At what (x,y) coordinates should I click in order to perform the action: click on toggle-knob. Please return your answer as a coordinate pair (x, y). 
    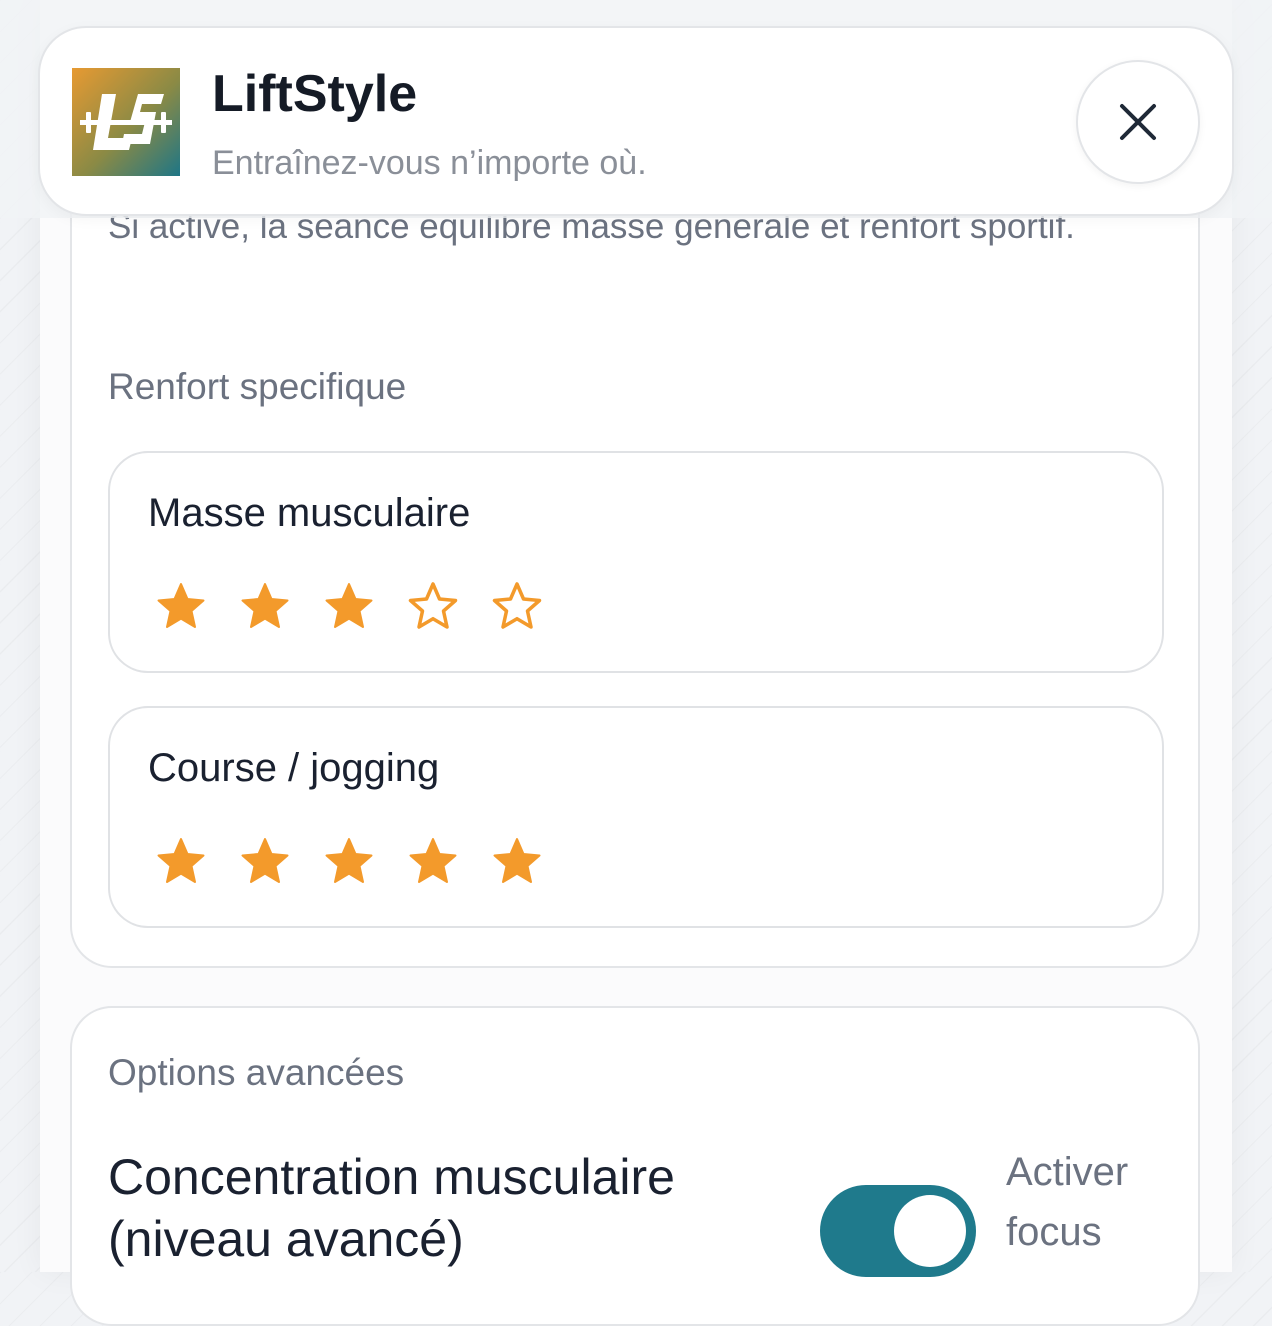
    Looking at the image, I should click on (930, 1231).